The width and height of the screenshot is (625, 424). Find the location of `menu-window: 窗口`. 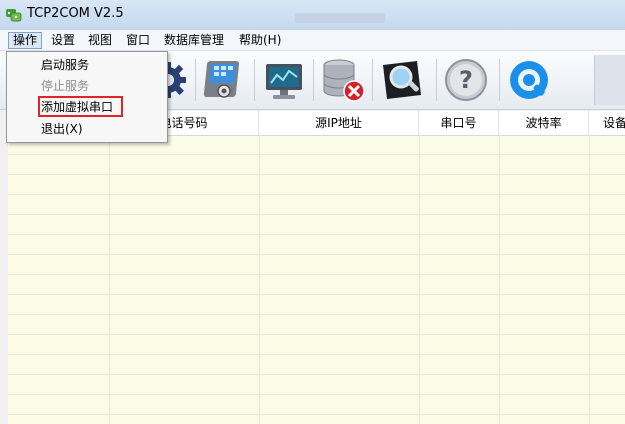

menu-window: 窗口 is located at coordinates (138, 40).